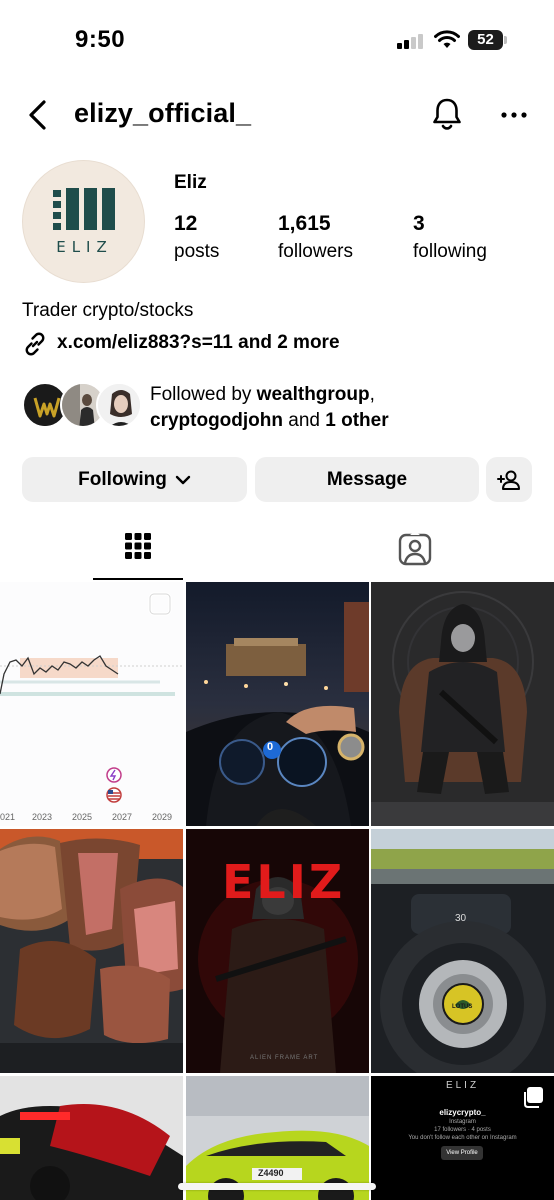  I want to click on message-button-label: Message, so click(367, 479).